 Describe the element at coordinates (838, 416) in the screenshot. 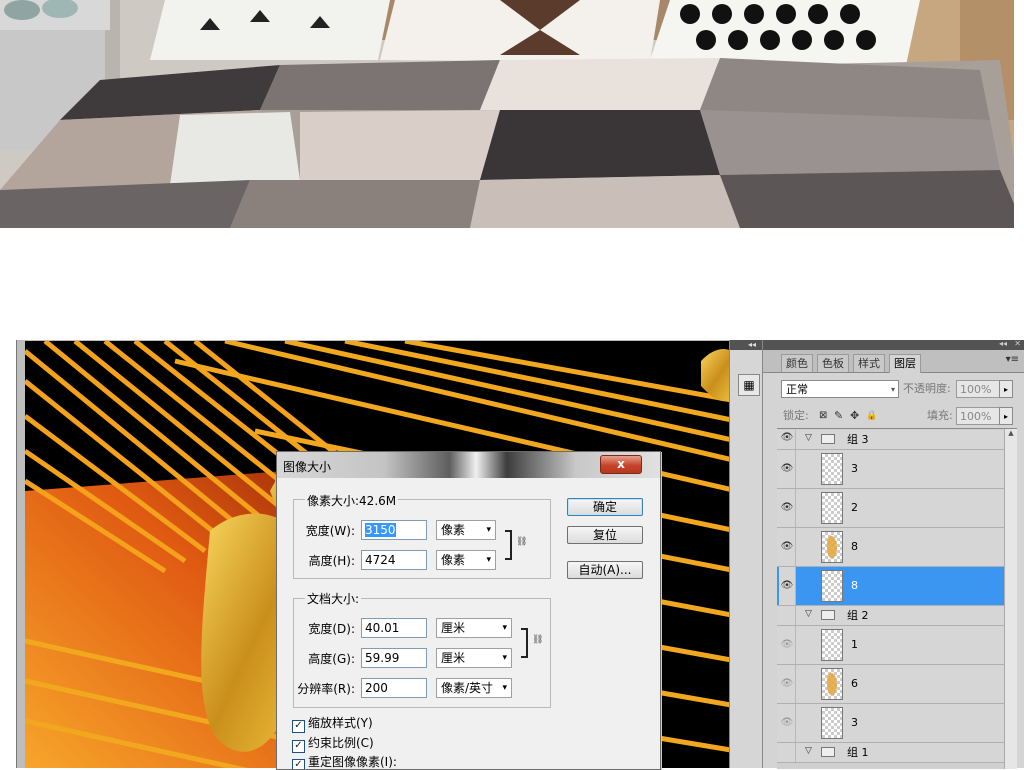

I see `lock-brush-icon: ✎` at that location.